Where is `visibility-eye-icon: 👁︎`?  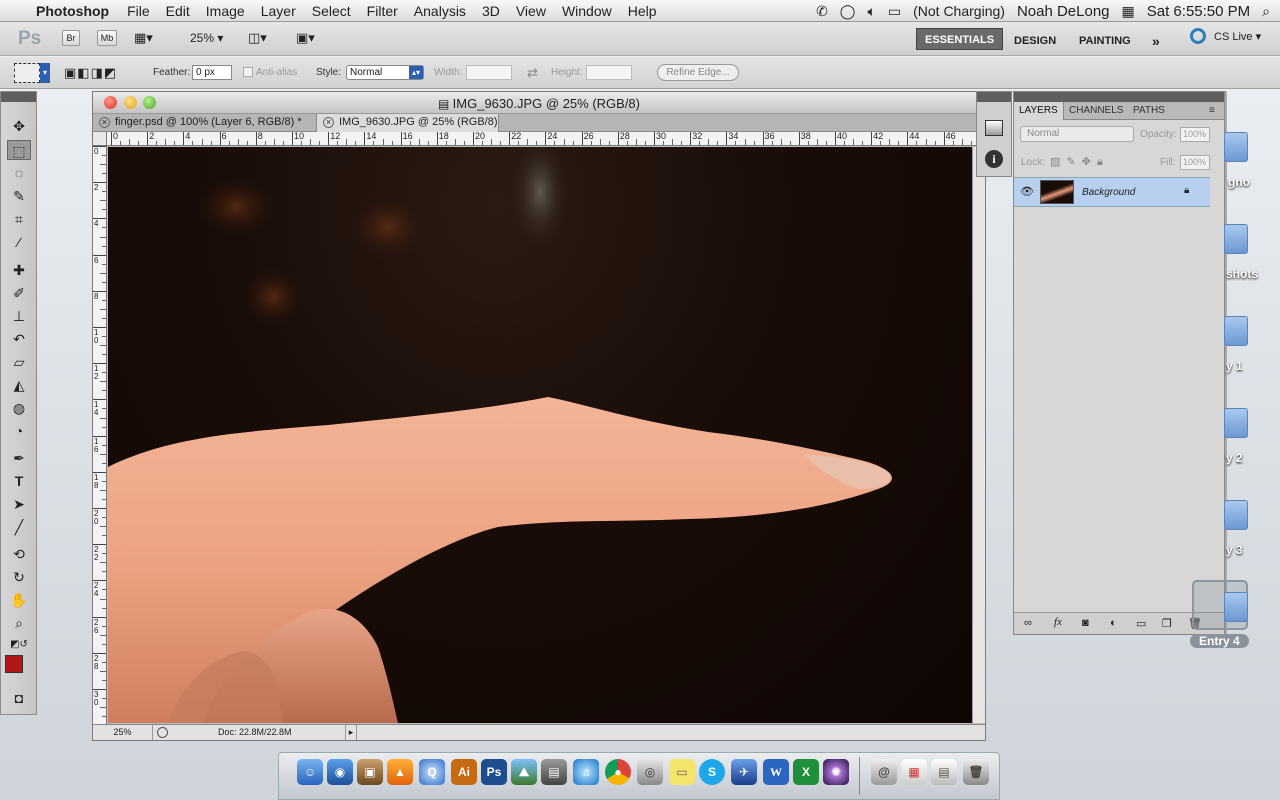 visibility-eye-icon: 👁︎ is located at coordinates (1027, 191).